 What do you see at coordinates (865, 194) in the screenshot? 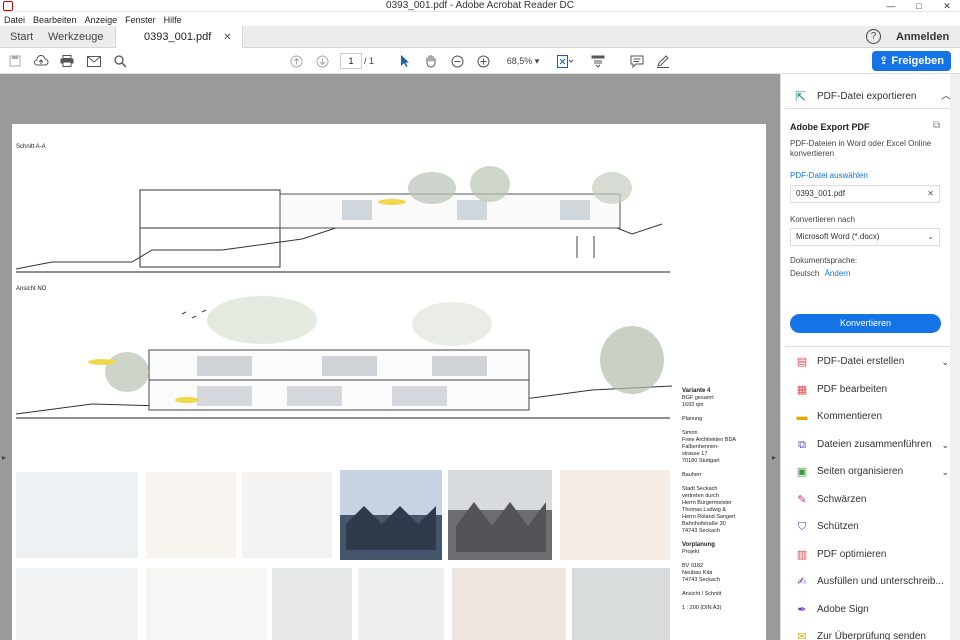
I see `selected-file-field: 0393_001.pdf ✕` at bounding box center [865, 194].